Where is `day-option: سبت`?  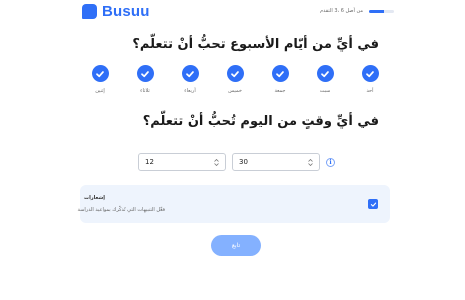
day-option: سبت is located at coordinates (325, 79).